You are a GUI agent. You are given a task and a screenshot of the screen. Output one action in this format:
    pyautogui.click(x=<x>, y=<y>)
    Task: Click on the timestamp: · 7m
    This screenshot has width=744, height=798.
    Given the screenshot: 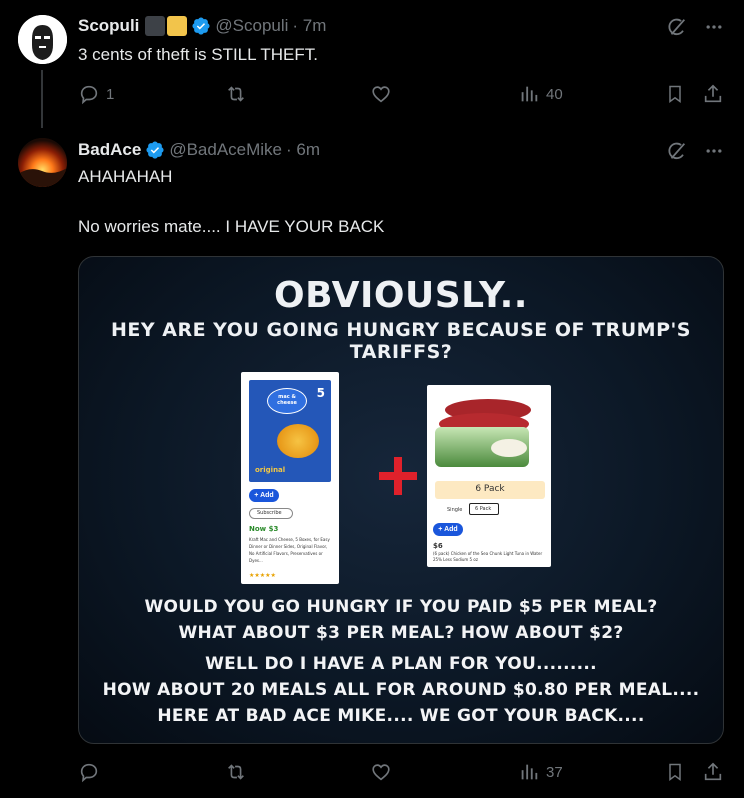 What is the action you would take?
    pyautogui.click(x=309, y=26)
    